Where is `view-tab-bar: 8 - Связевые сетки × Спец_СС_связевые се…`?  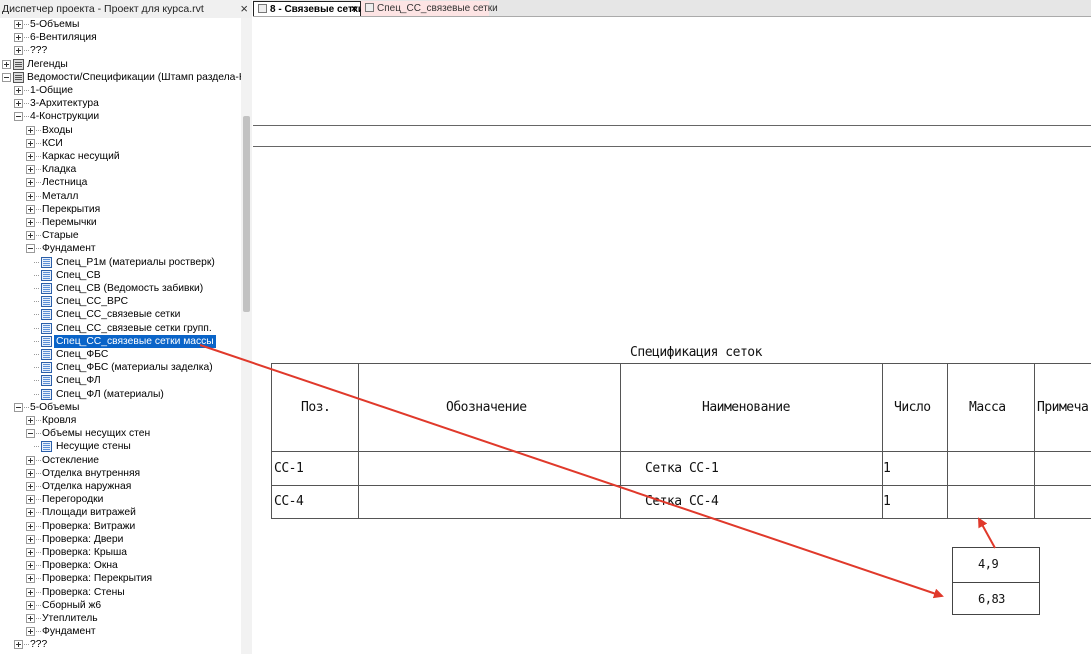 view-tab-bar: 8 - Связевые сетки × Спец_СС_связевые се… is located at coordinates (672, 8).